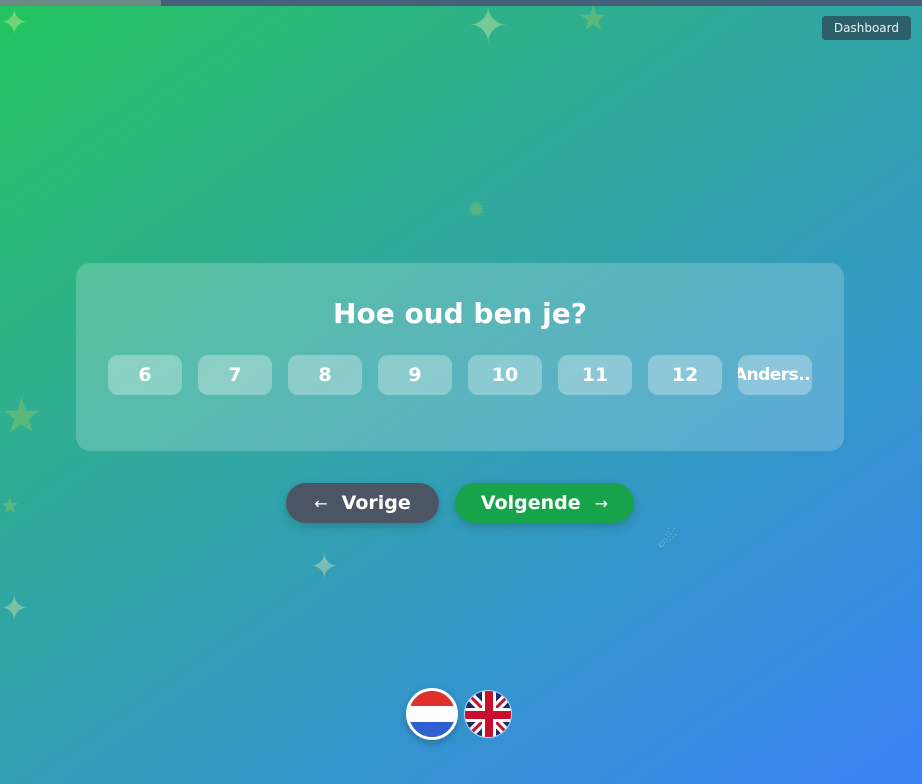 This screenshot has width=922, height=784. What do you see at coordinates (866, 28) in the screenshot?
I see `dashboard-button: Dashboard` at bounding box center [866, 28].